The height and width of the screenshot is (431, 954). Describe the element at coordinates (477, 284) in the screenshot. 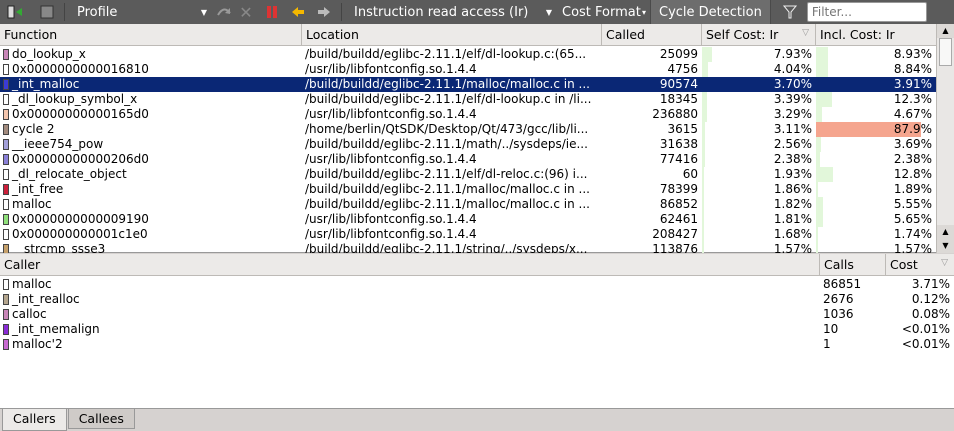

I see `table-row: malloc 86851 3.71%` at that location.